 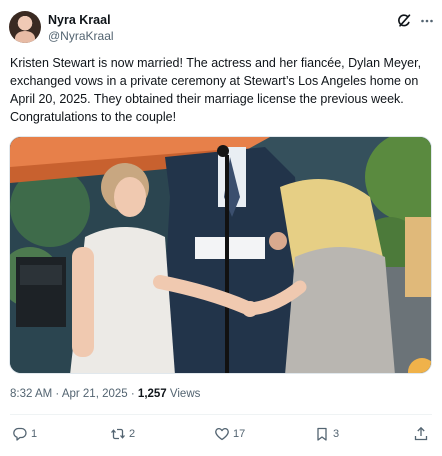 I want to click on divider, so click(x=221, y=414).